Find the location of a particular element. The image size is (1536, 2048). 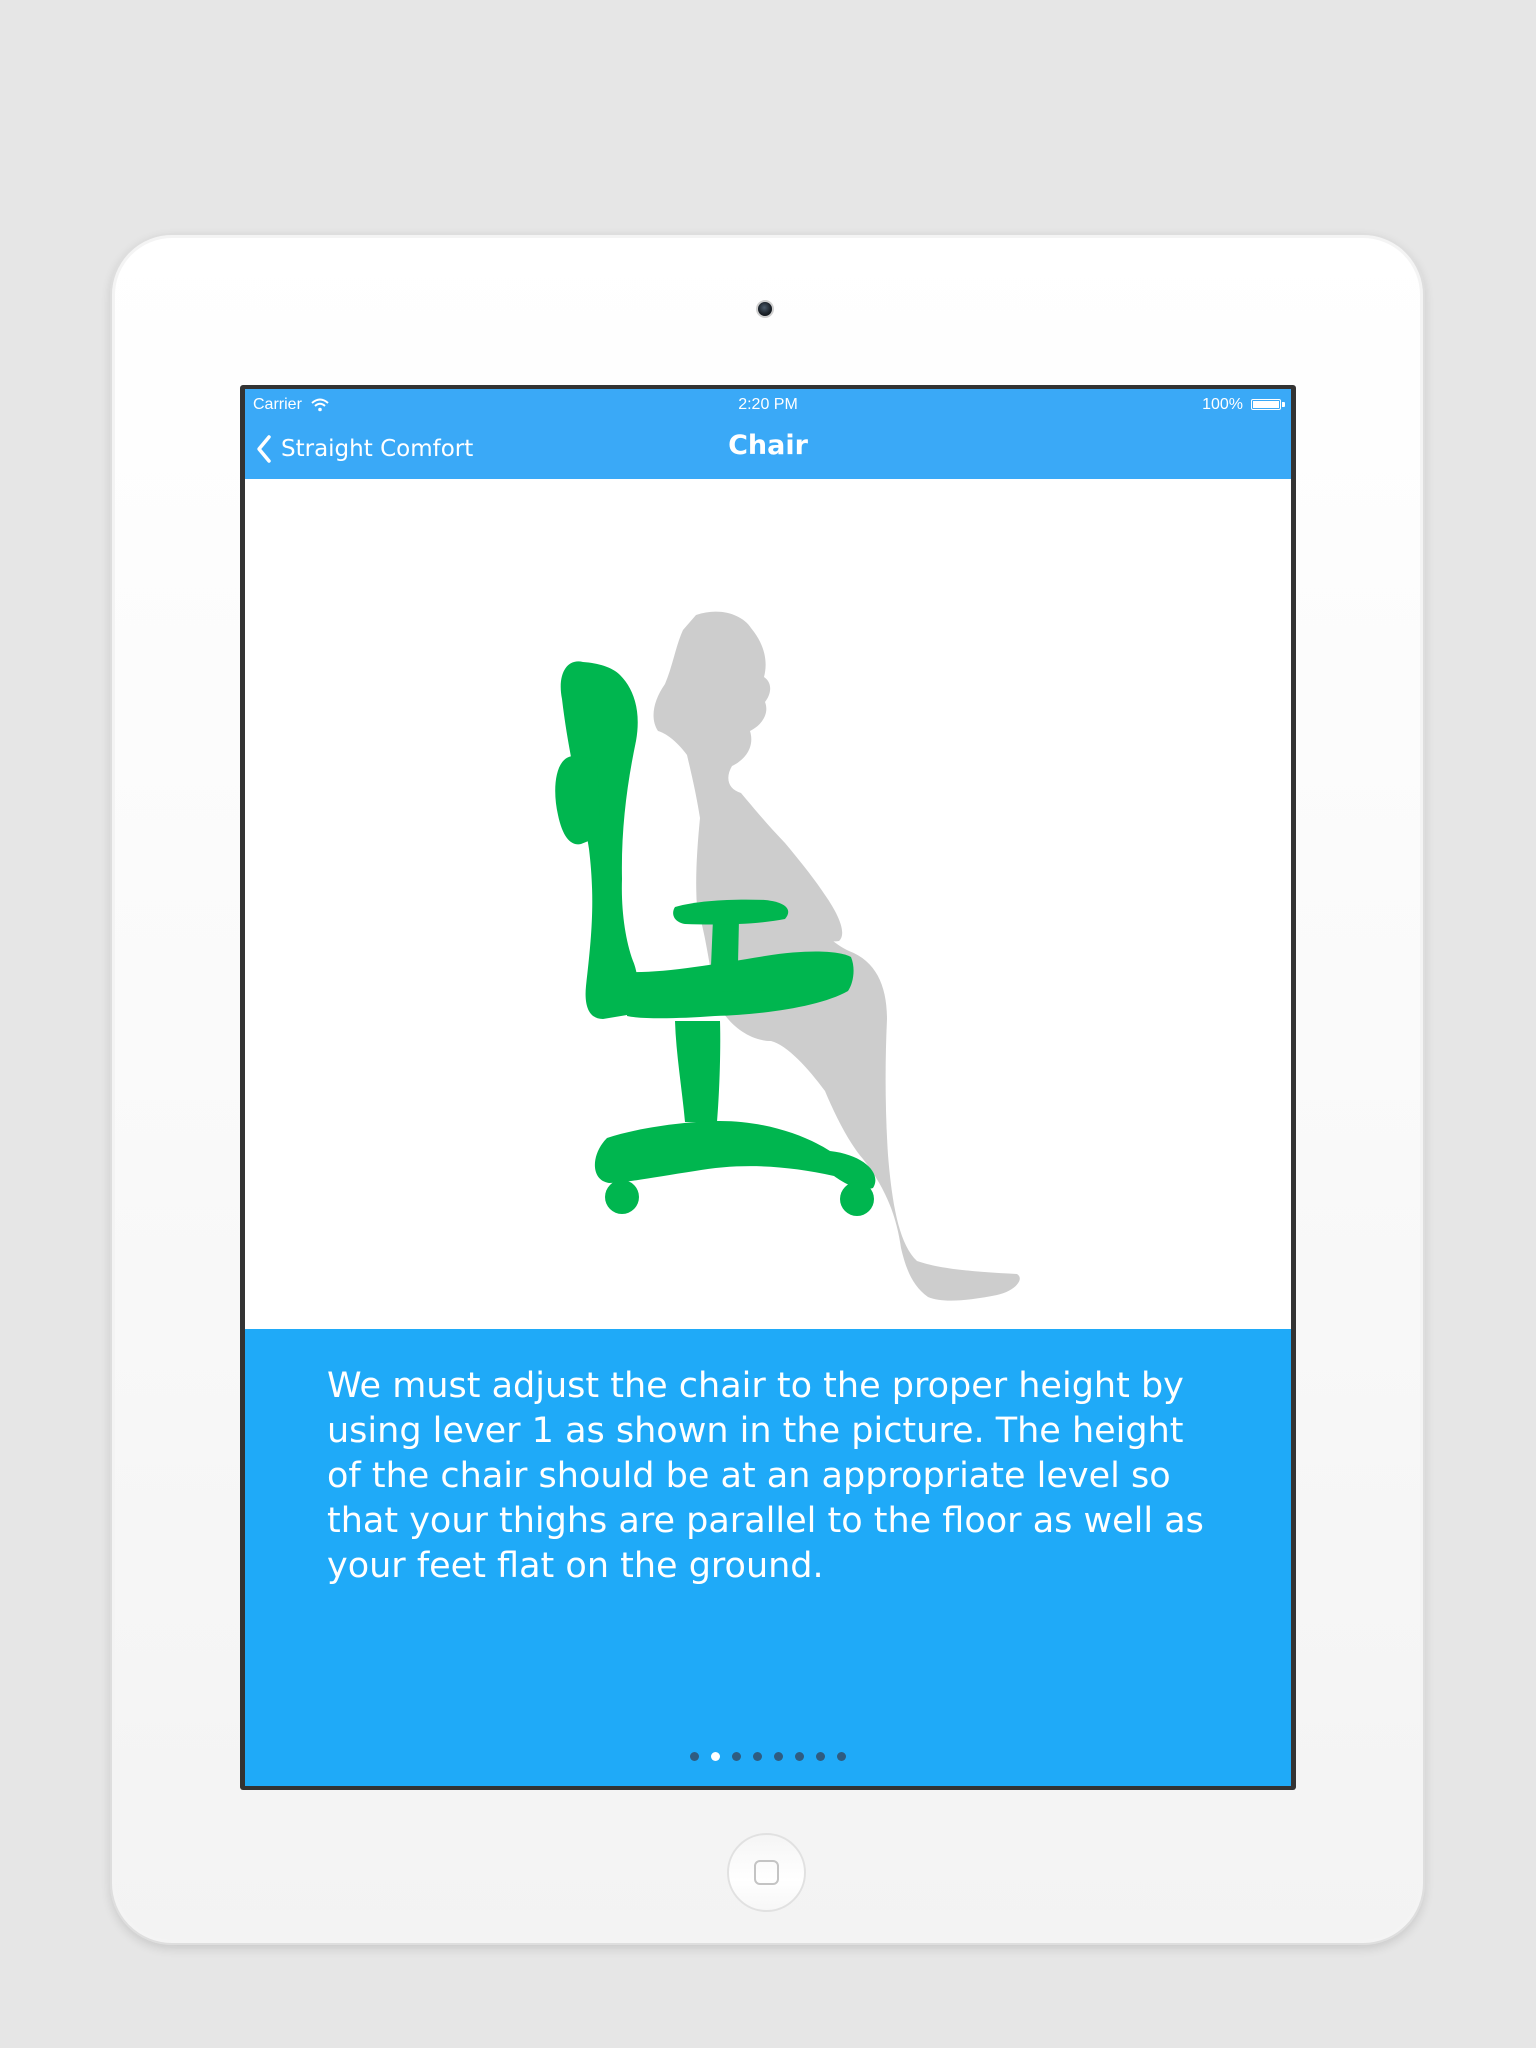

status-time: 2:20 PM is located at coordinates (768, 404).